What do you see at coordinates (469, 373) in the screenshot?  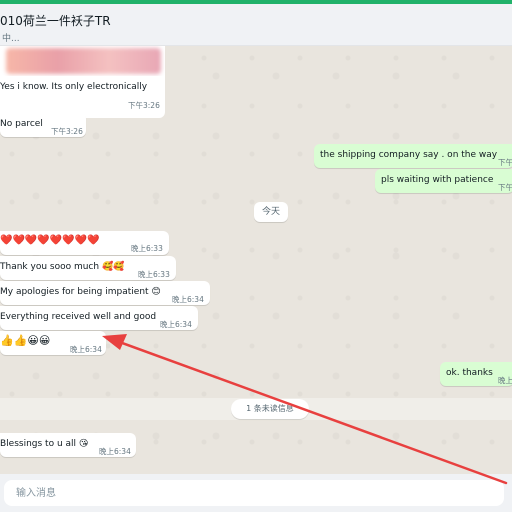 I see `message-text: ok. thanks` at bounding box center [469, 373].